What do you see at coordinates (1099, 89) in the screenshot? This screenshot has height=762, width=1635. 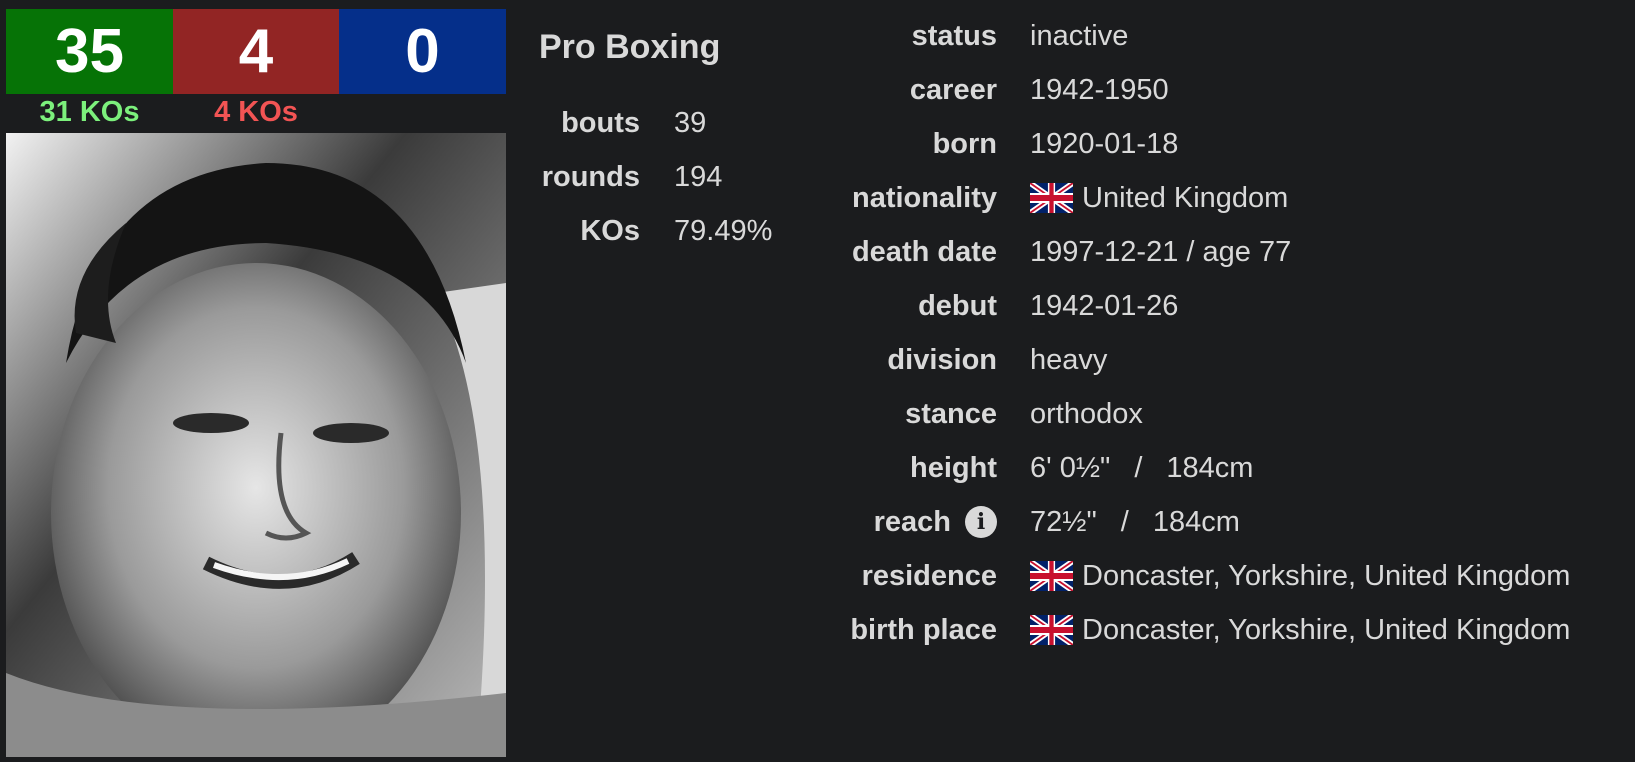 I see `bio-value: 1942-1950` at bounding box center [1099, 89].